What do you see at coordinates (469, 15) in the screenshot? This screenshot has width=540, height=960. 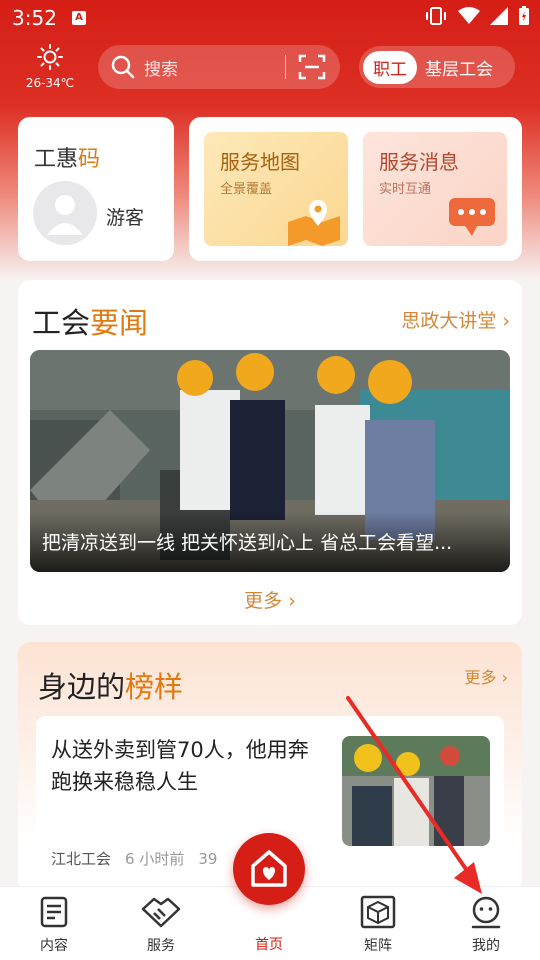 I see `wifi-icon` at bounding box center [469, 15].